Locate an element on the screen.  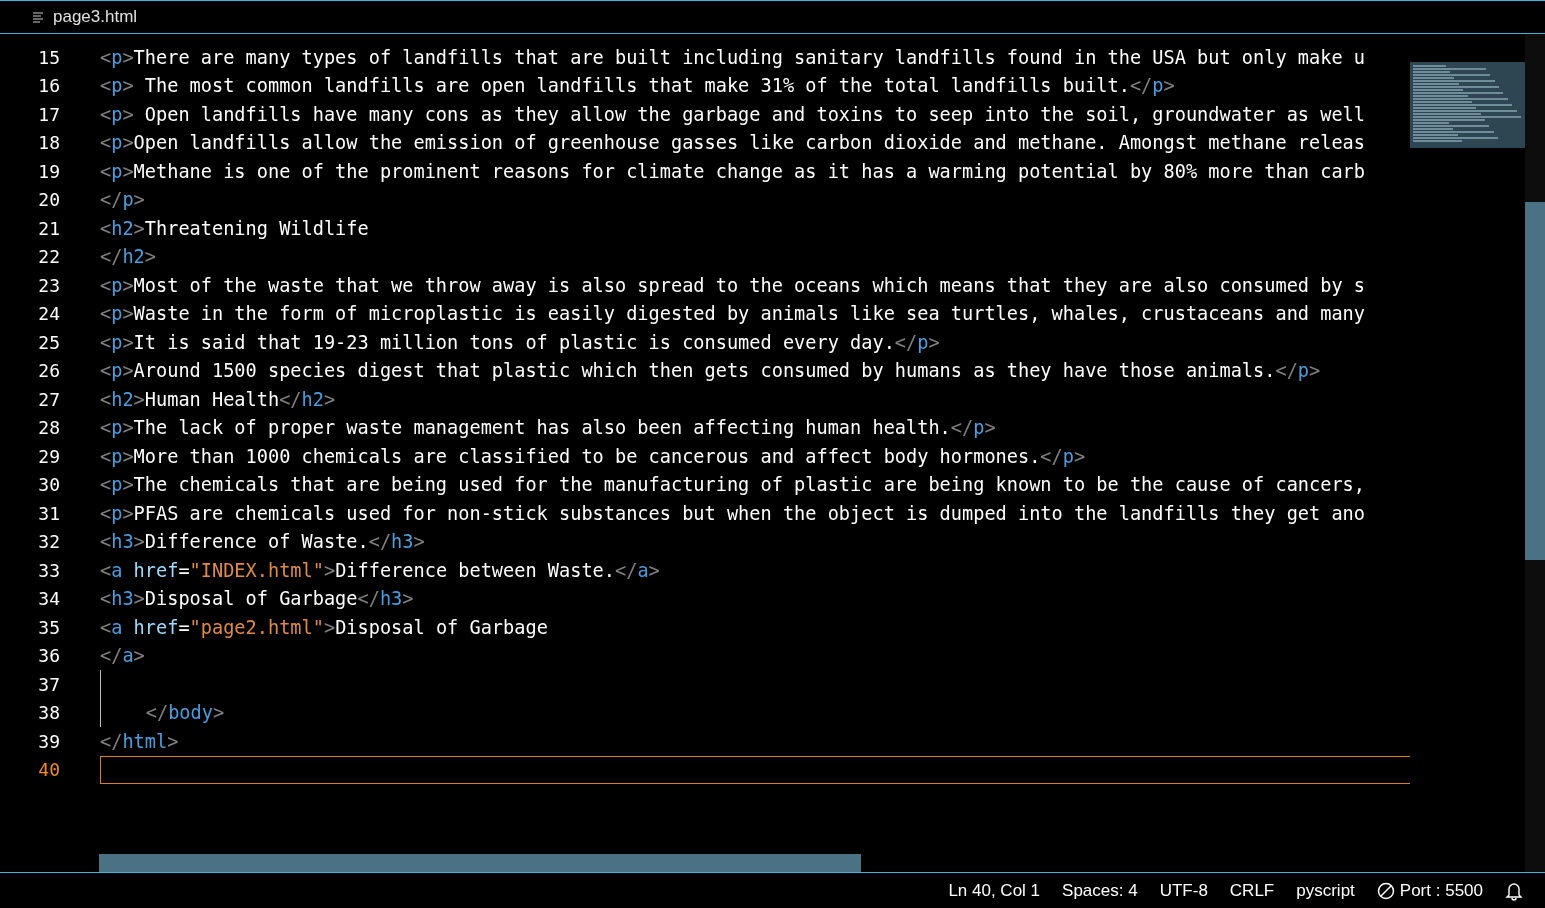
blocked-circle-icon is located at coordinates (1385, 890).